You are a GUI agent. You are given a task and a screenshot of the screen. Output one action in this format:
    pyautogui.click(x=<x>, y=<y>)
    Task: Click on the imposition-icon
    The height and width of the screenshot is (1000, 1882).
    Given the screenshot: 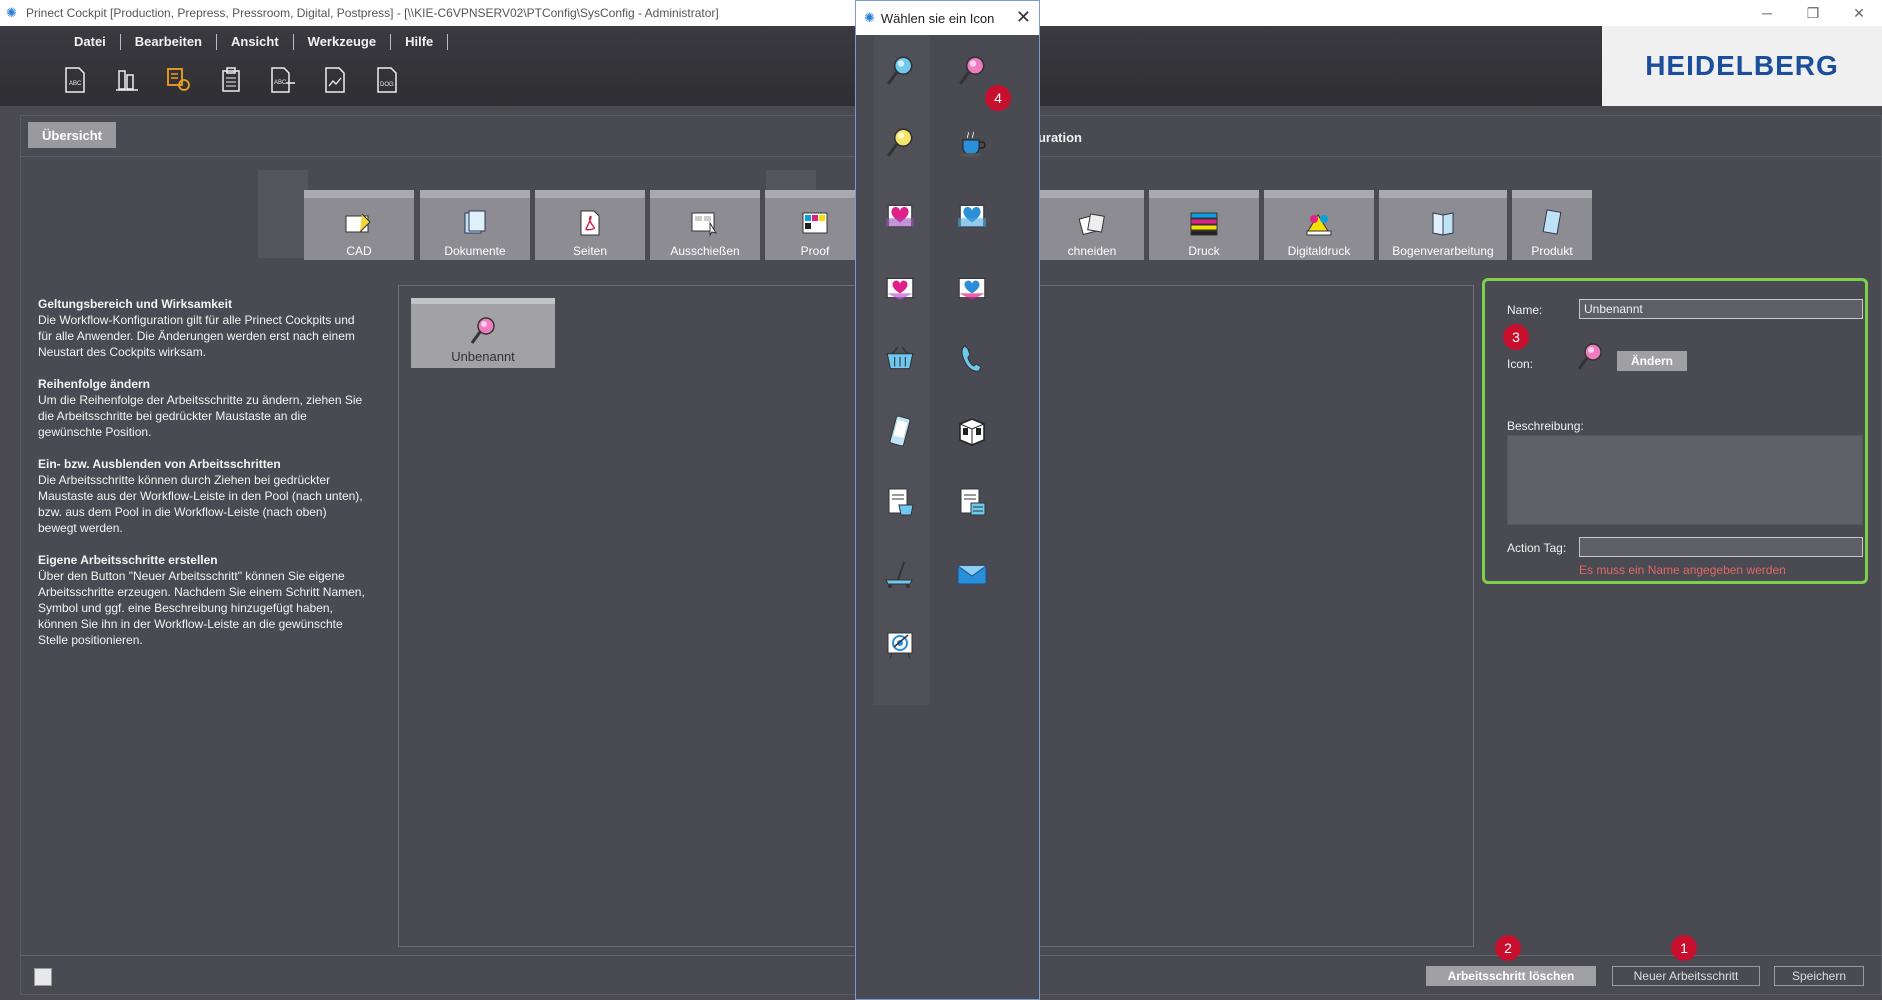 What is the action you would take?
    pyautogui.click(x=705, y=223)
    